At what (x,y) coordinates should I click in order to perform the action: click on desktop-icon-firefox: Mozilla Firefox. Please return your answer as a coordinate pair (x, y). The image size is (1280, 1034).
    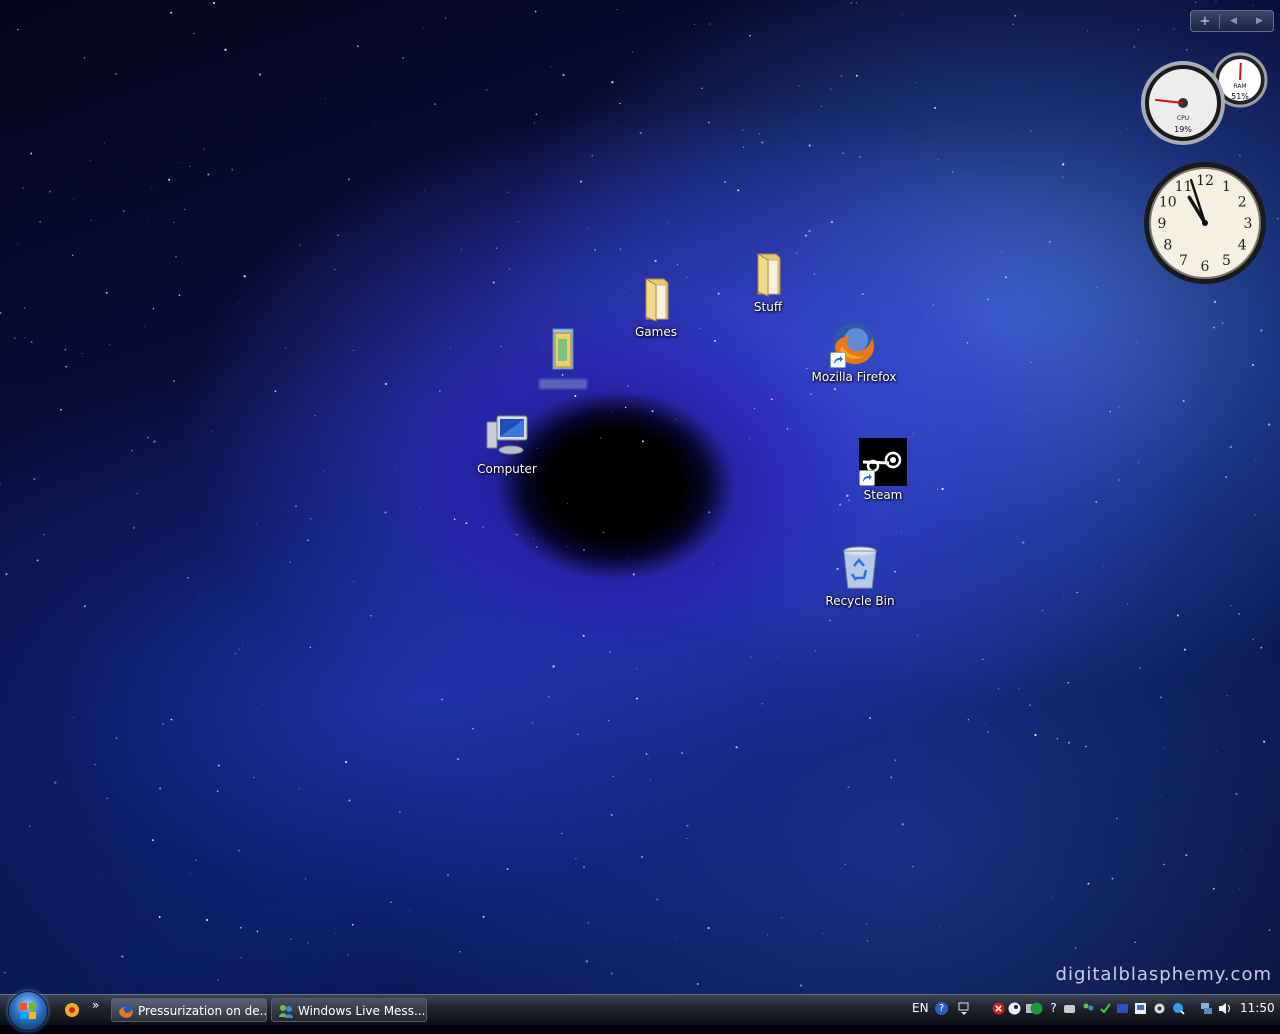
    Looking at the image, I should click on (854, 352).